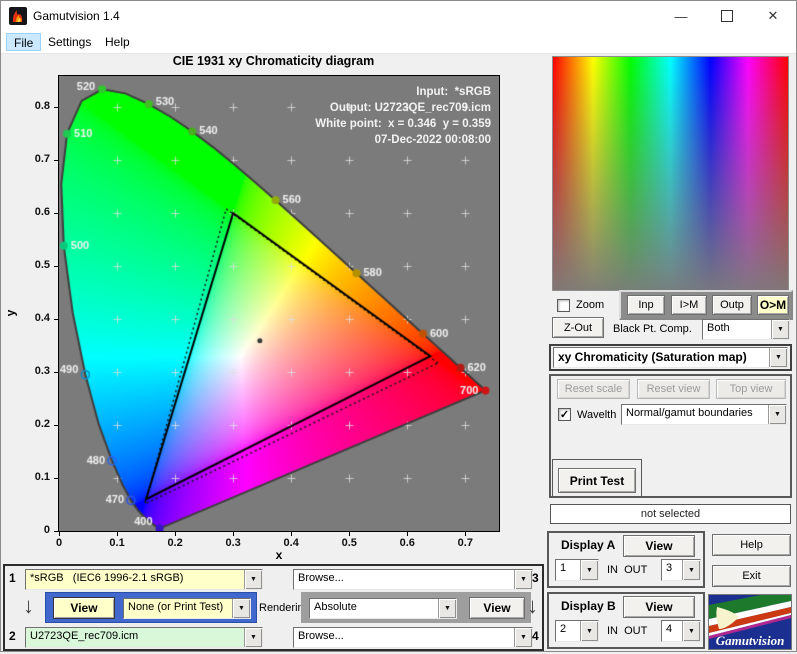 This screenshot has width=797, height=654. What do you see at coordinates (627, 631) in the screenshot?
I see `display-b-inout-label: IN OUT` at bounding box center [627, 631].